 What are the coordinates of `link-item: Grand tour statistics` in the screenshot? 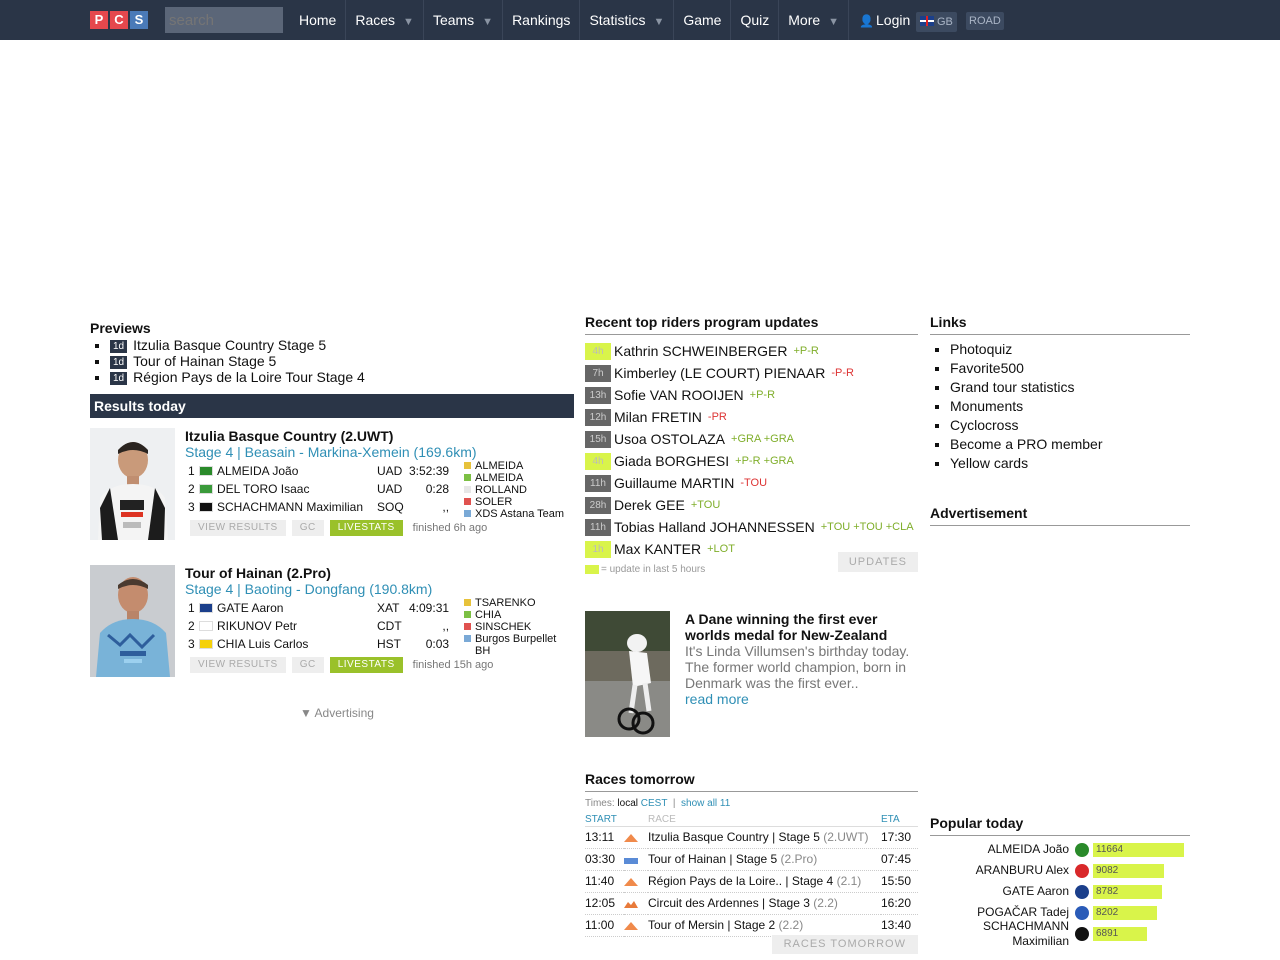 It's located at (1070, 387).